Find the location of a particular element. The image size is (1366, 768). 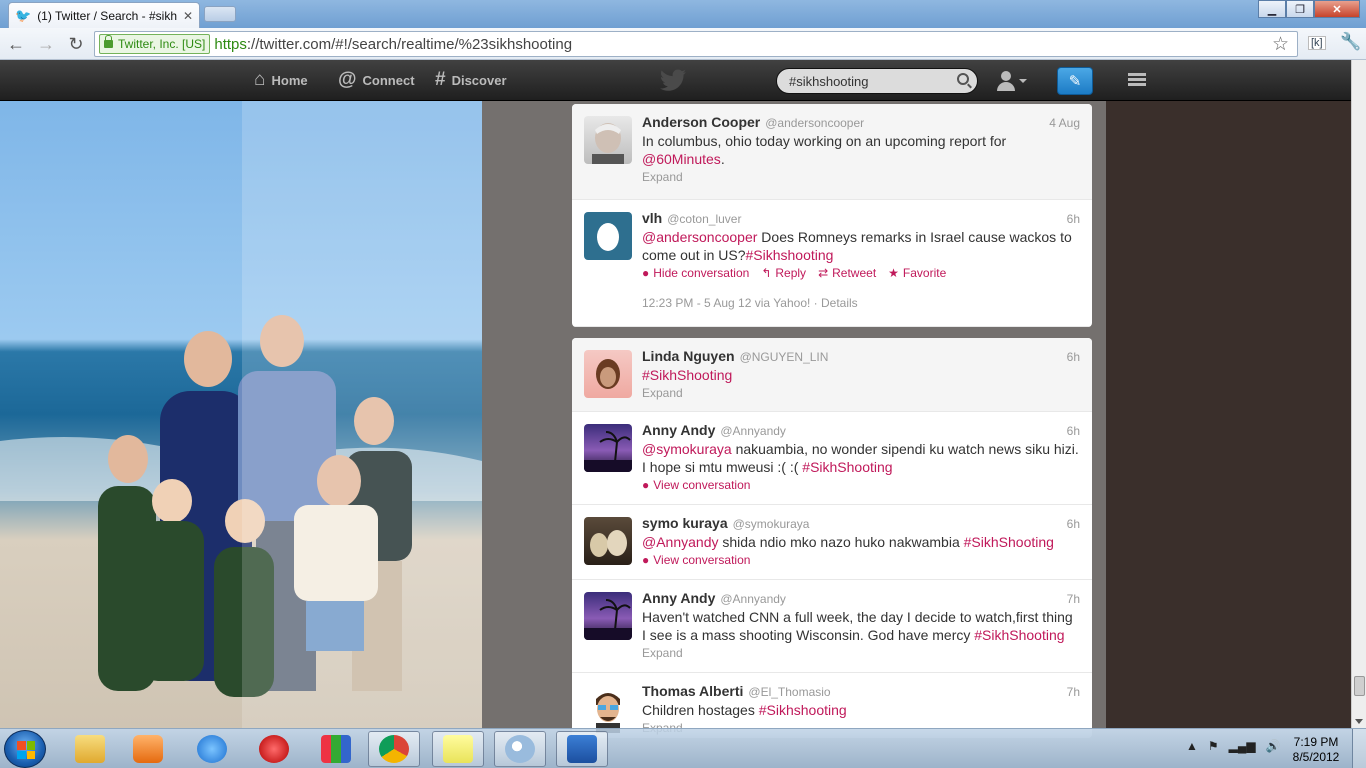

search-input is located at coordinates (869, 81).